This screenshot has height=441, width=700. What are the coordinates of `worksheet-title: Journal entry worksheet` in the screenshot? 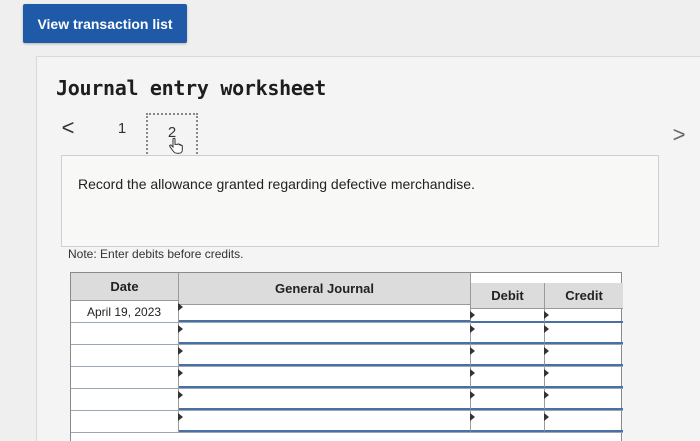 It's located at (191, 88).